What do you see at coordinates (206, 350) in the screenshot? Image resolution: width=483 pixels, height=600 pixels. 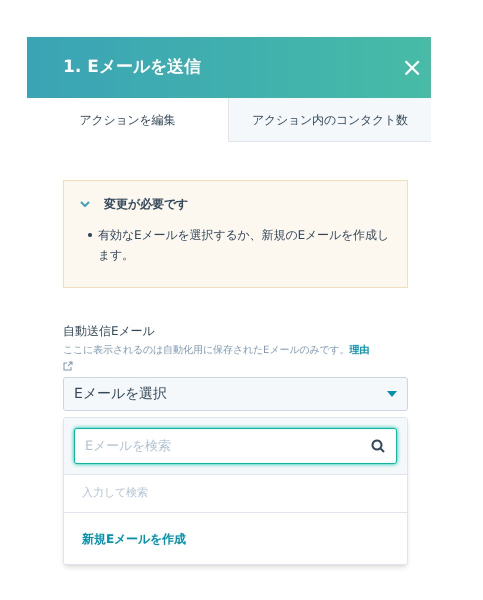 I see `help-text: ここに表示されるのは自動化用に保存されたEメールのみです。` at bounding box center [206, 350].